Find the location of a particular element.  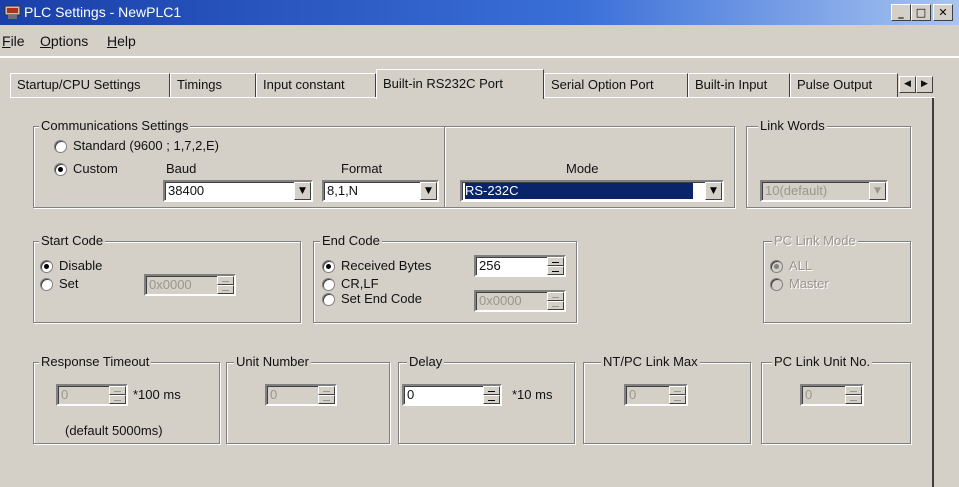

menu-options-label: Options is located at coordinates (64, 41).